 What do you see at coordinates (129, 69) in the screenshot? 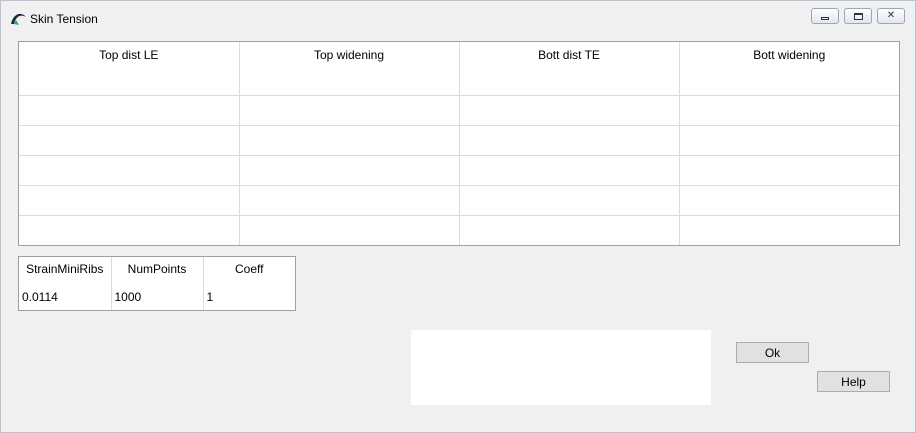
I see `column-header-top-dist-le: Top dist LE` at bounding box center [129, 69].